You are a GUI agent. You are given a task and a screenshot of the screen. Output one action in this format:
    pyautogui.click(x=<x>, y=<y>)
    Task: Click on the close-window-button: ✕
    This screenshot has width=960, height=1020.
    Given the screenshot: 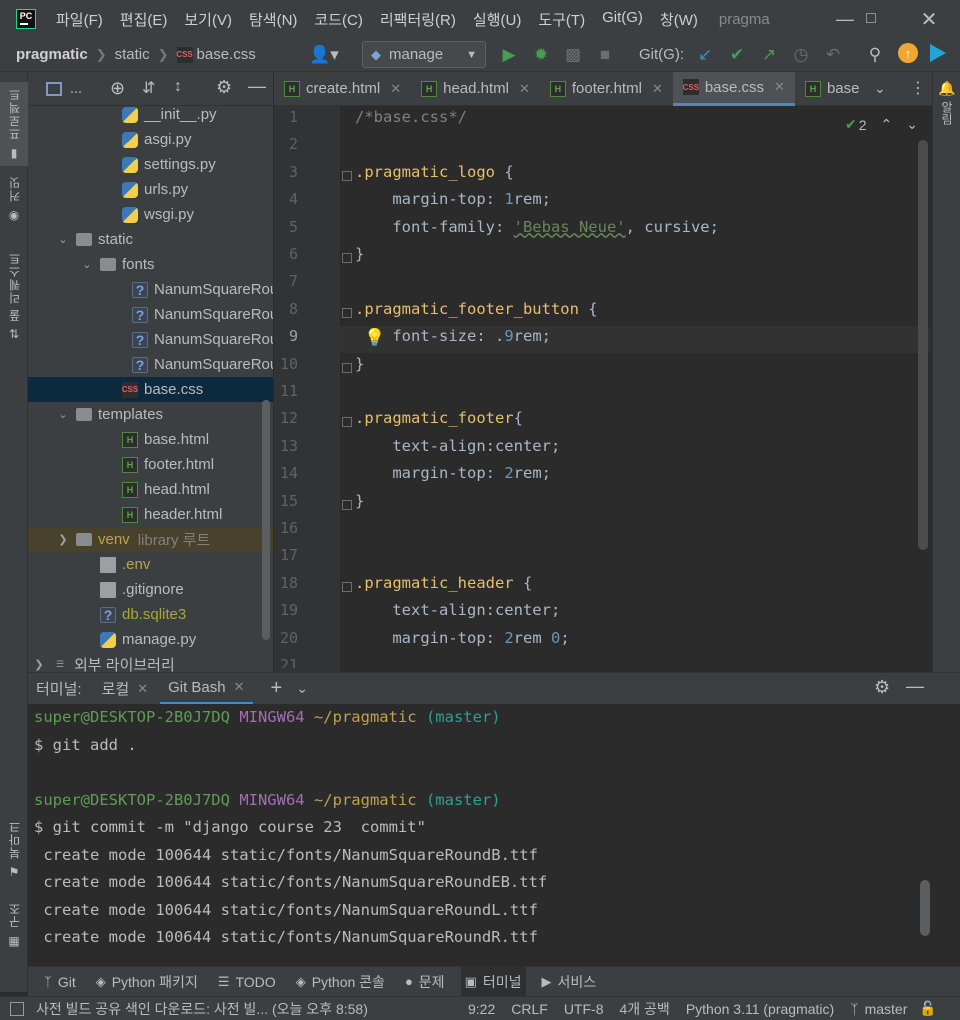 What is the action you would take?
    pyautogui.click(x=929, y=19)
    